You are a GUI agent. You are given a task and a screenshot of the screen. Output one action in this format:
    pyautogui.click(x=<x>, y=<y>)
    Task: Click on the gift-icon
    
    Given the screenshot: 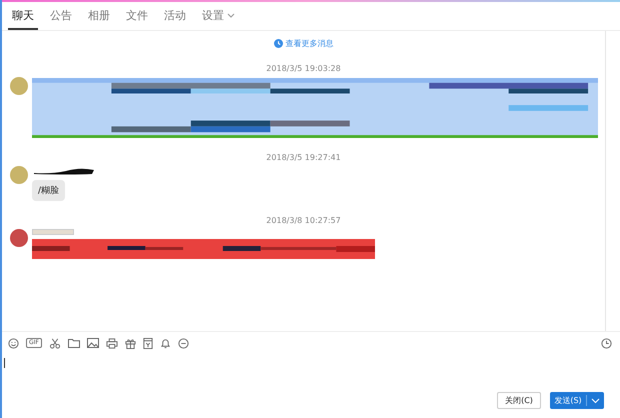 What is the action you would take?
    pyautogui.click(x=130, y=343)
    